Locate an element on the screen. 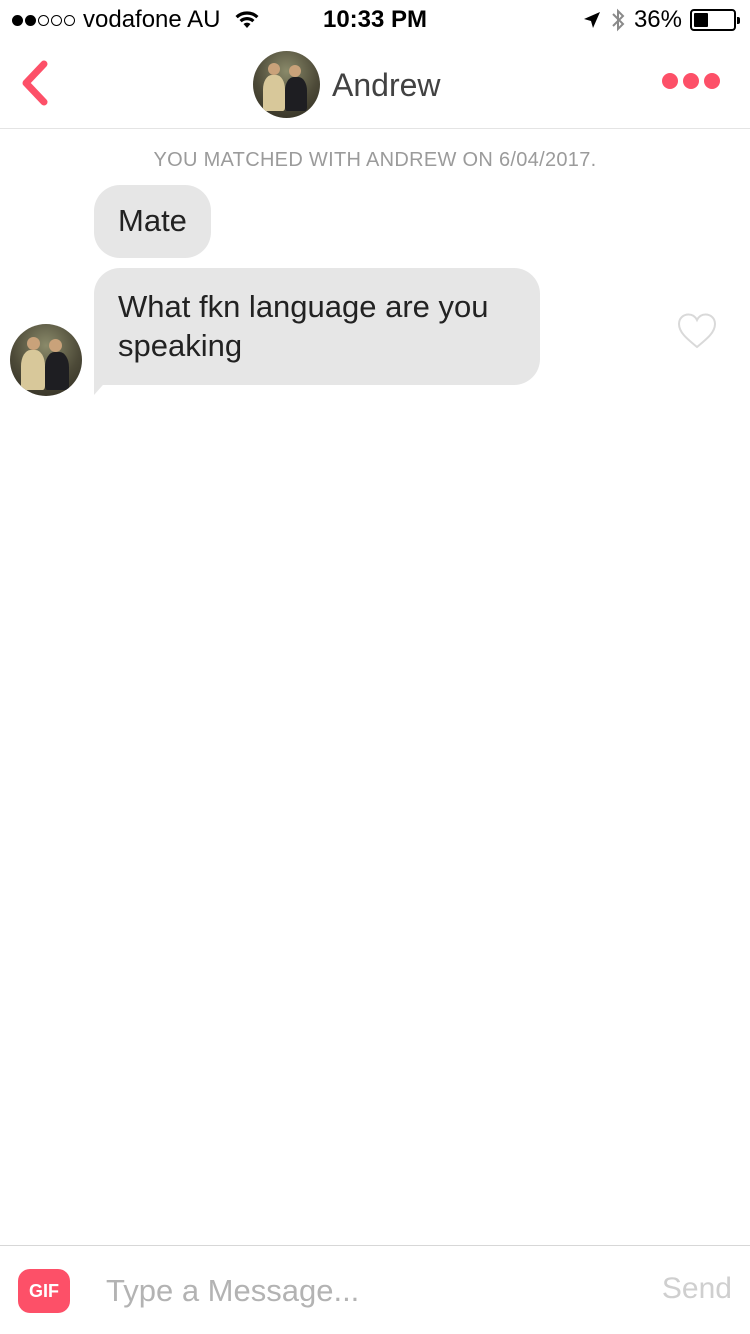  match-profile-header: Andrew is located at coordinates (347, 84).